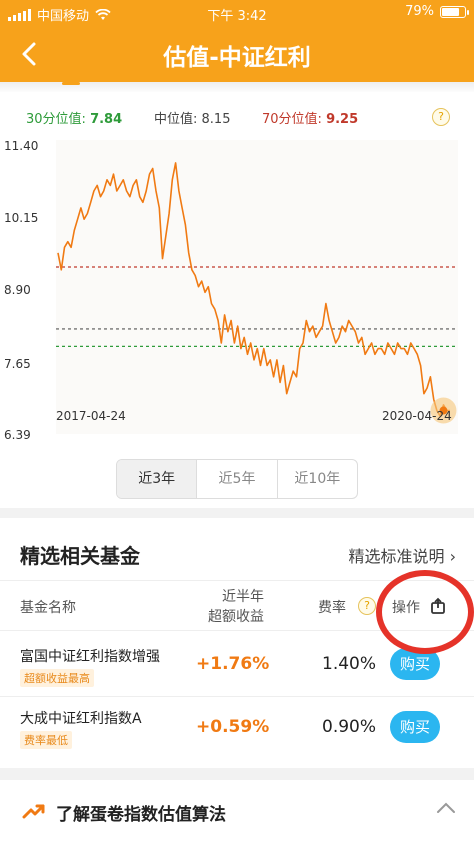  What do you see at coordinates (74, 119) in the screenshot?
I see `legend-p30: 30分位值: 7.84` at bounding box center [74, 119].